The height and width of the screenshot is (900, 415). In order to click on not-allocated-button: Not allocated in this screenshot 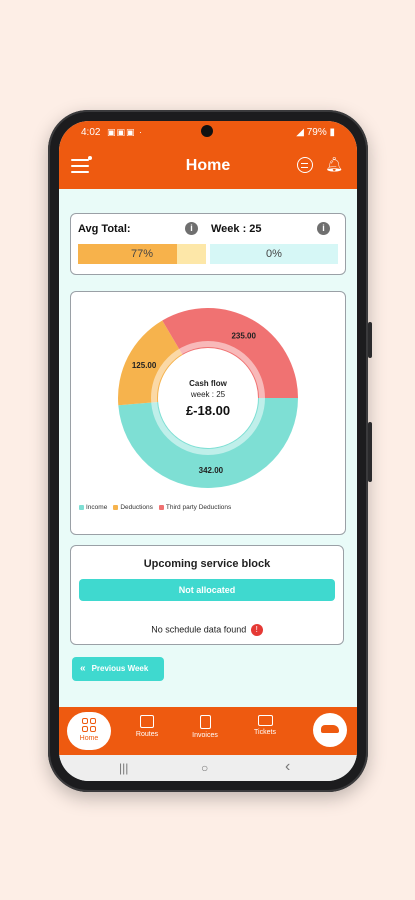, I will do `click(207, 590)`.